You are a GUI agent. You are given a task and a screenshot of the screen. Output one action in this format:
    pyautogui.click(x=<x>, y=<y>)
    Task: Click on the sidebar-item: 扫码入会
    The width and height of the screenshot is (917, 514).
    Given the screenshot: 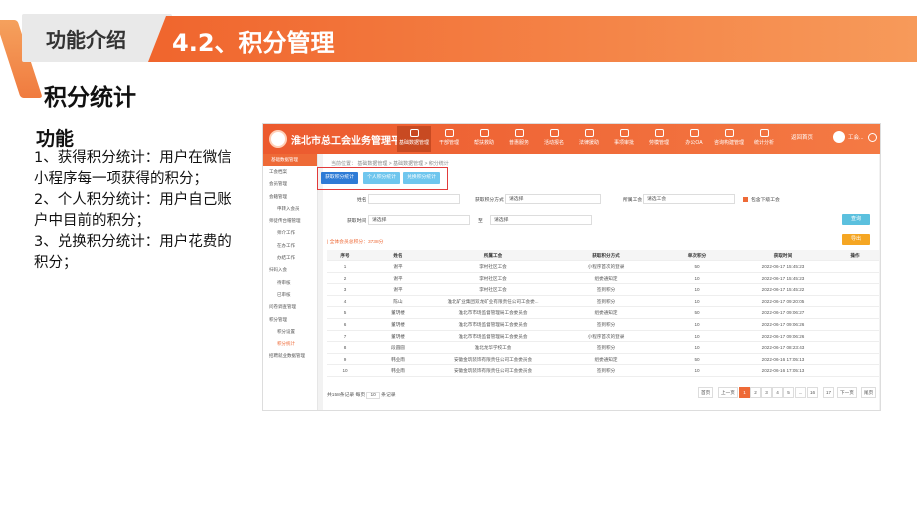 What is the action you would take?
    pyautogui.click(x=290, y=270)
    